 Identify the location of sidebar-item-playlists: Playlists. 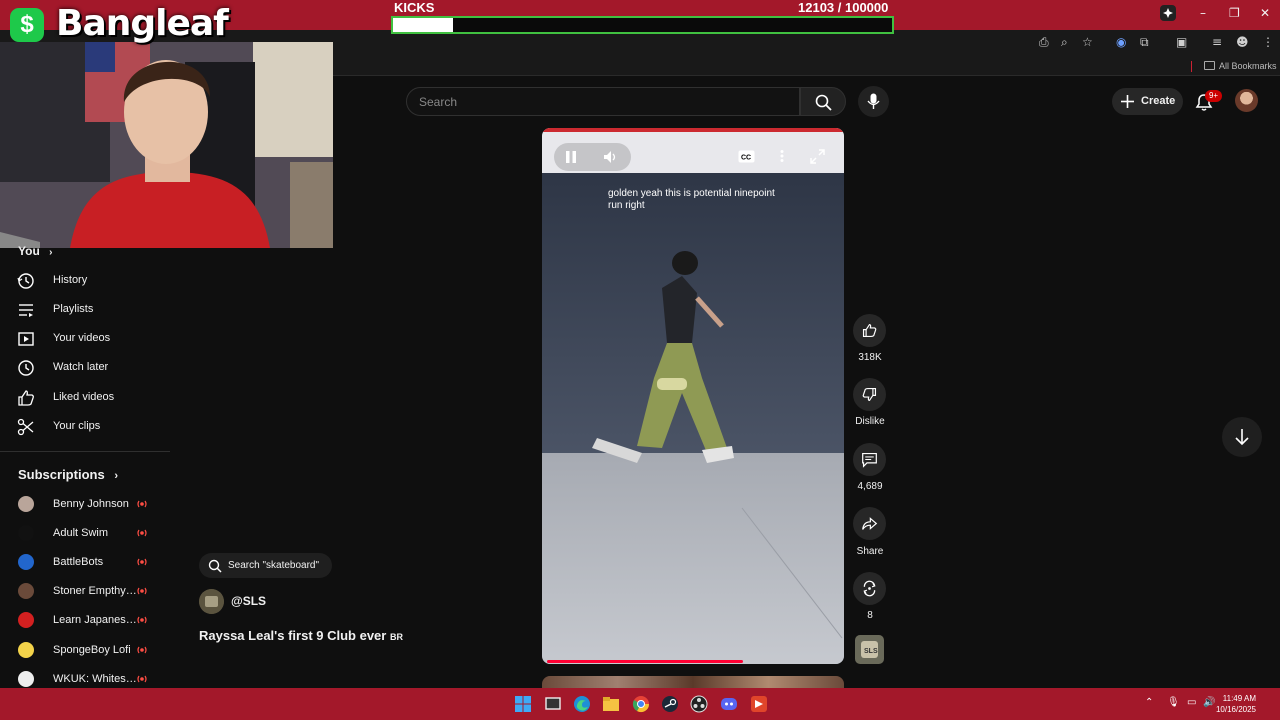
(85, 309).